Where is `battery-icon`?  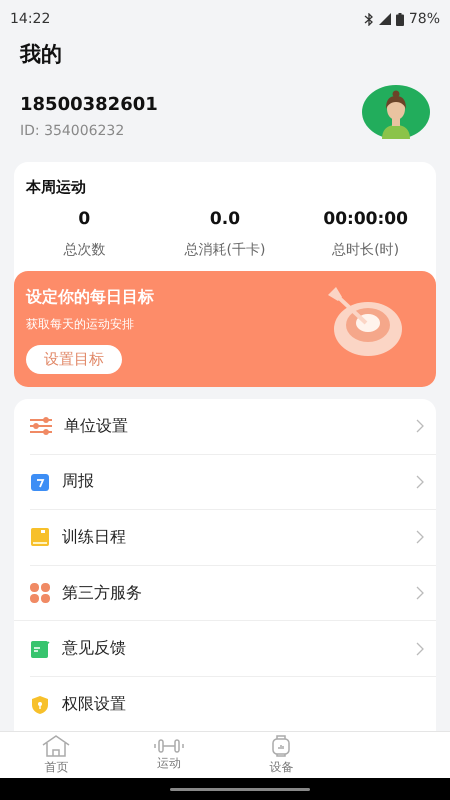
battery-icon is located at coordinates (400, 19).